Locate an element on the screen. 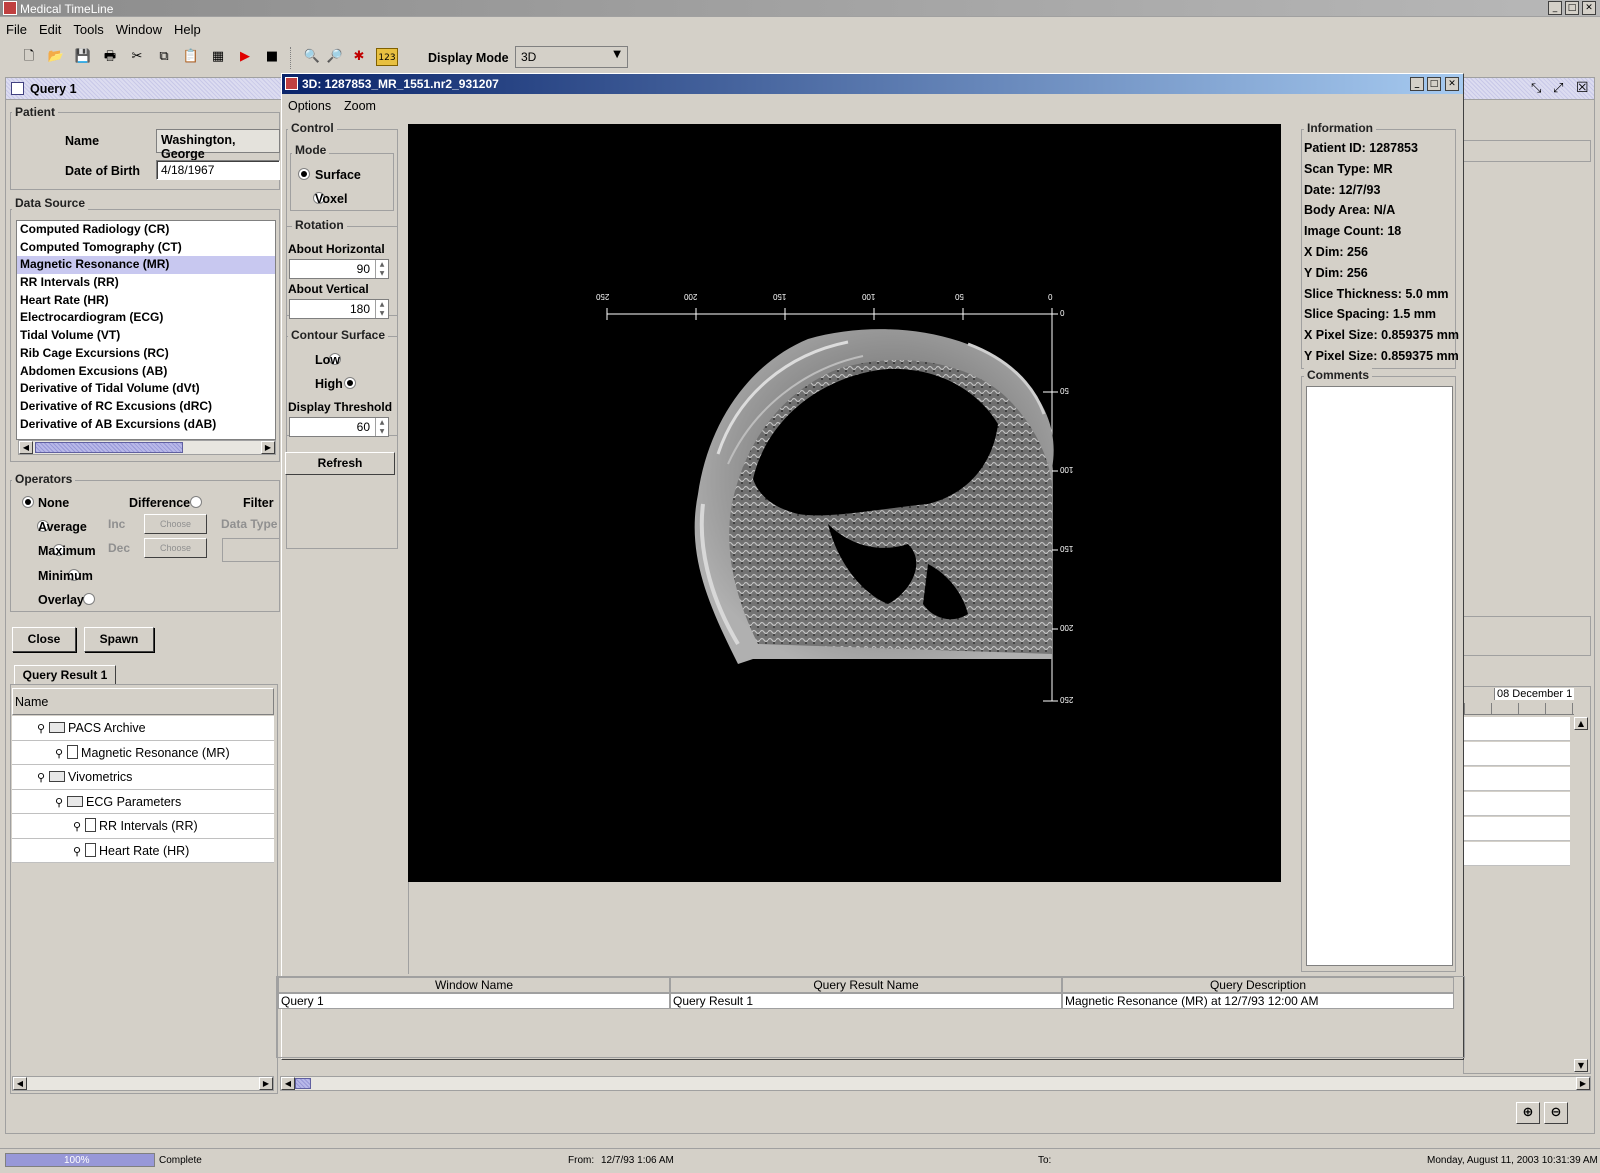  spawn-button: Spawn is located at coordinates (119, 639).